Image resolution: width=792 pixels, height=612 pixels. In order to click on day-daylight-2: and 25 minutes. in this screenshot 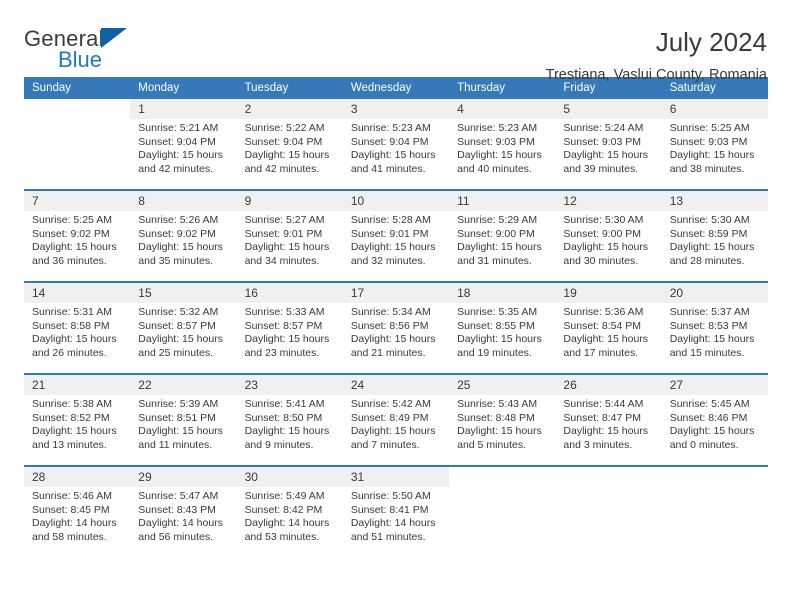, I will do `click(175, 352)`.